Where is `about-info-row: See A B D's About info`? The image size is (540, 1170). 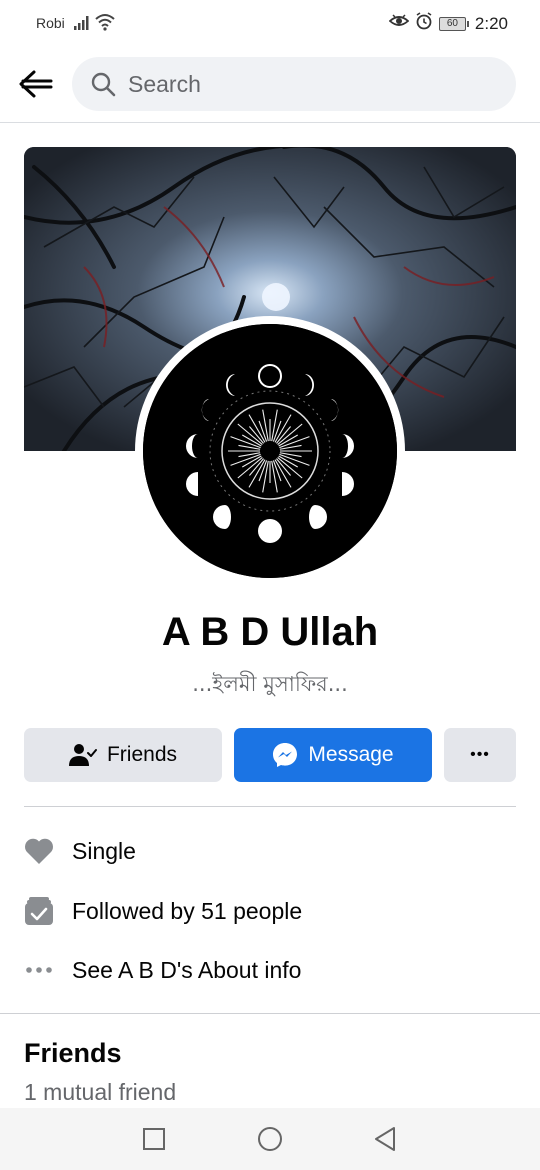
about-info-row: See A B D's About info is located at coordinates (270, 970).